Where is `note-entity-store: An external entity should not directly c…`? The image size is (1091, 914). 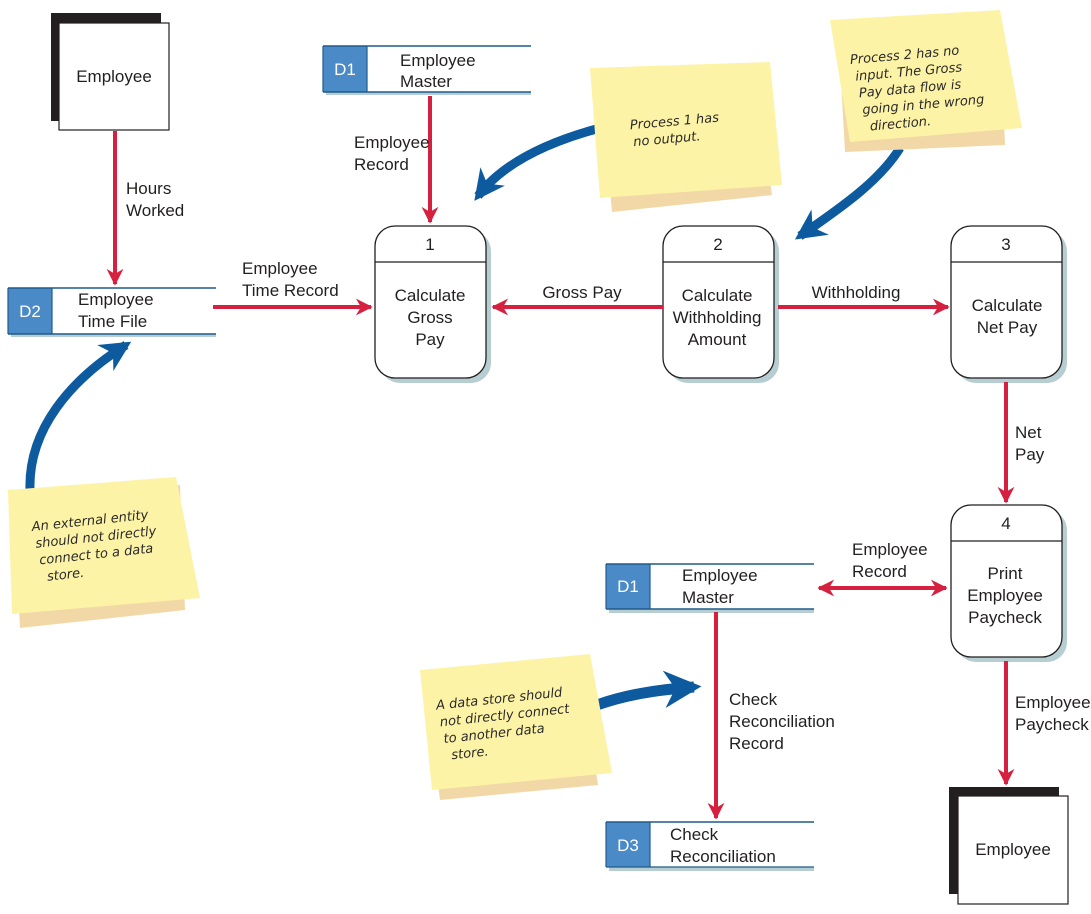
note-entity-store: An external entity should not directly c… is located at coordinates (104, 552).